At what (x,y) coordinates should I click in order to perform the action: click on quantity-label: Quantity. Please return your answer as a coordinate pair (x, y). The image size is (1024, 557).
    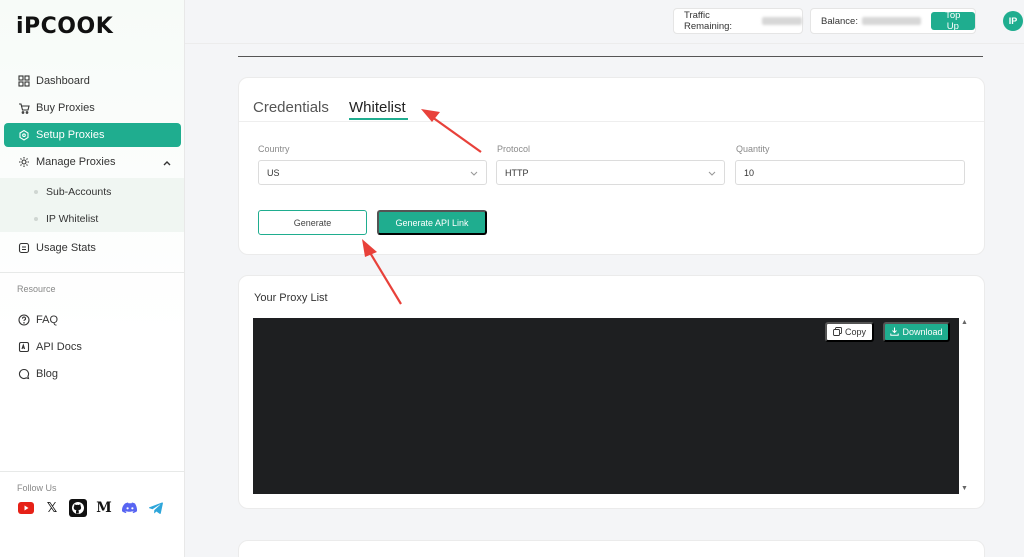
    Looking at the image, I should click on (753, 149).